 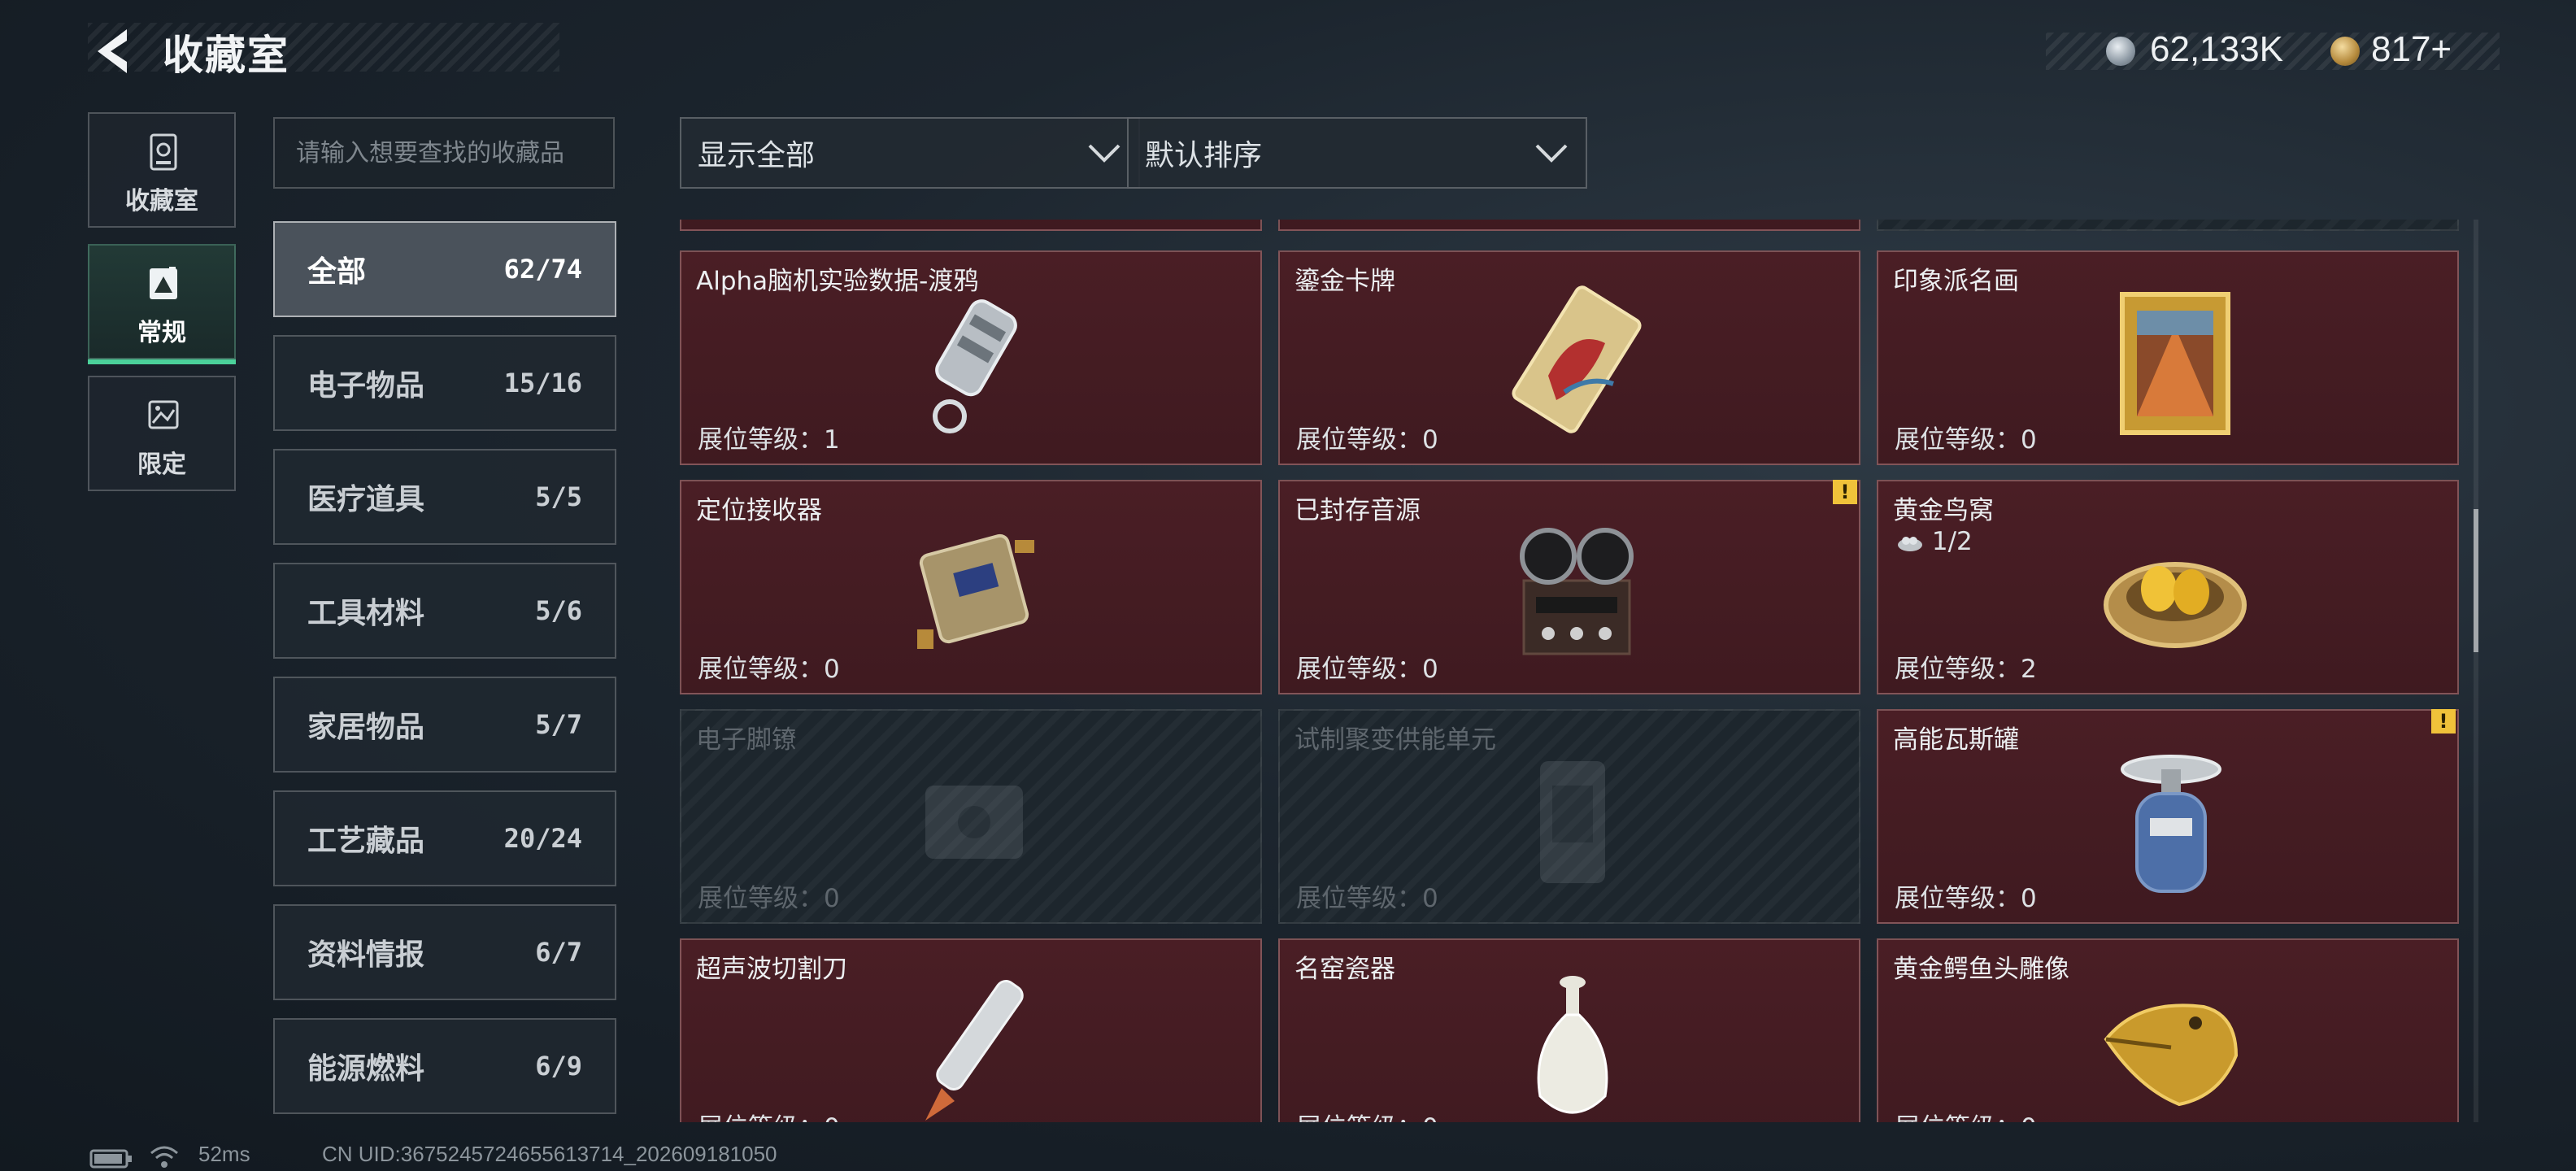 I want to click on item-card-porcelain: 名窑瓷器 展位等级：0, so click(x=1569, y=1030).